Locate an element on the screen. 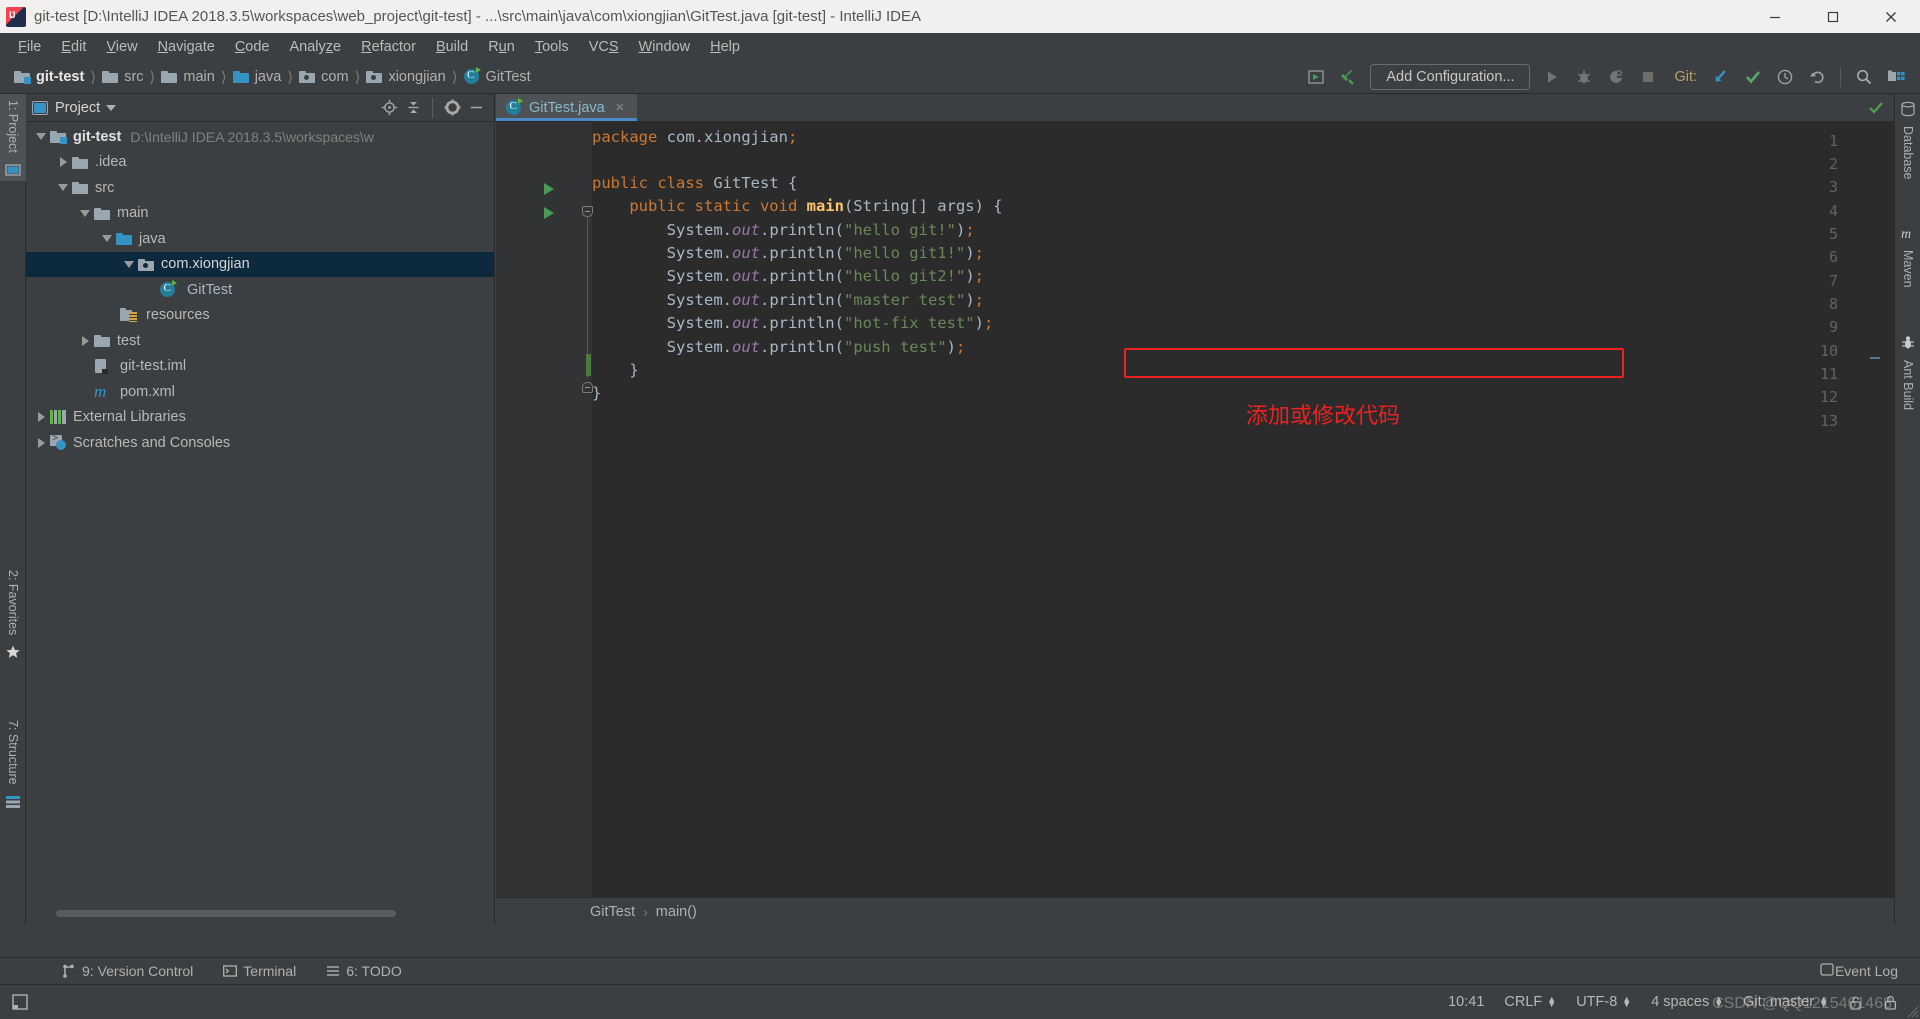 The width and height of the screenshot is (1920, 1019). sidebar-item-favorites: 2: Favorites is located at coordinates (13, 613).